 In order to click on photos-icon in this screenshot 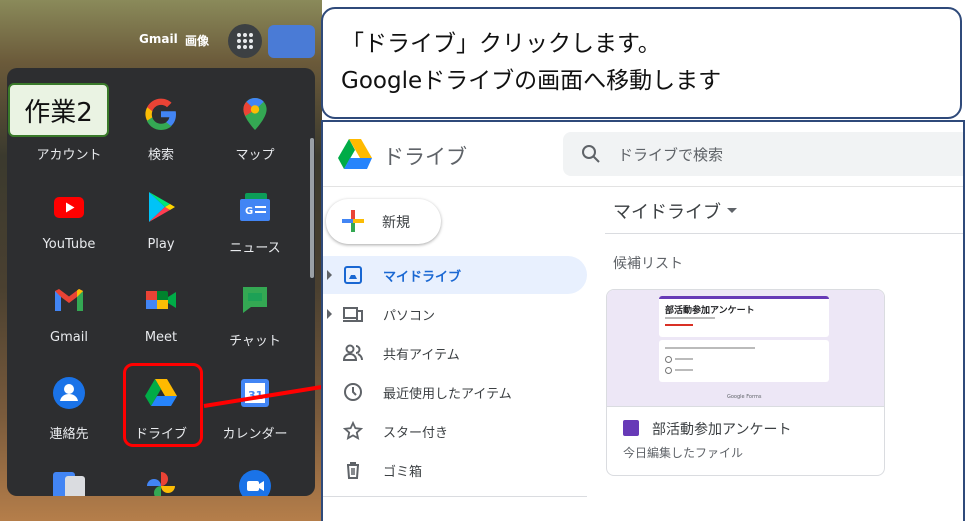, I will do `click(161, 482)`.